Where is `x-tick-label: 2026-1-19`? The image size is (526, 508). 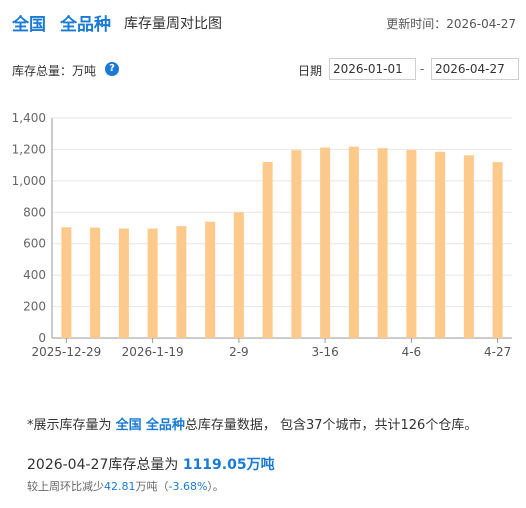
x-tick-label: 2026-1-19 is located at coordinates (153, 352).